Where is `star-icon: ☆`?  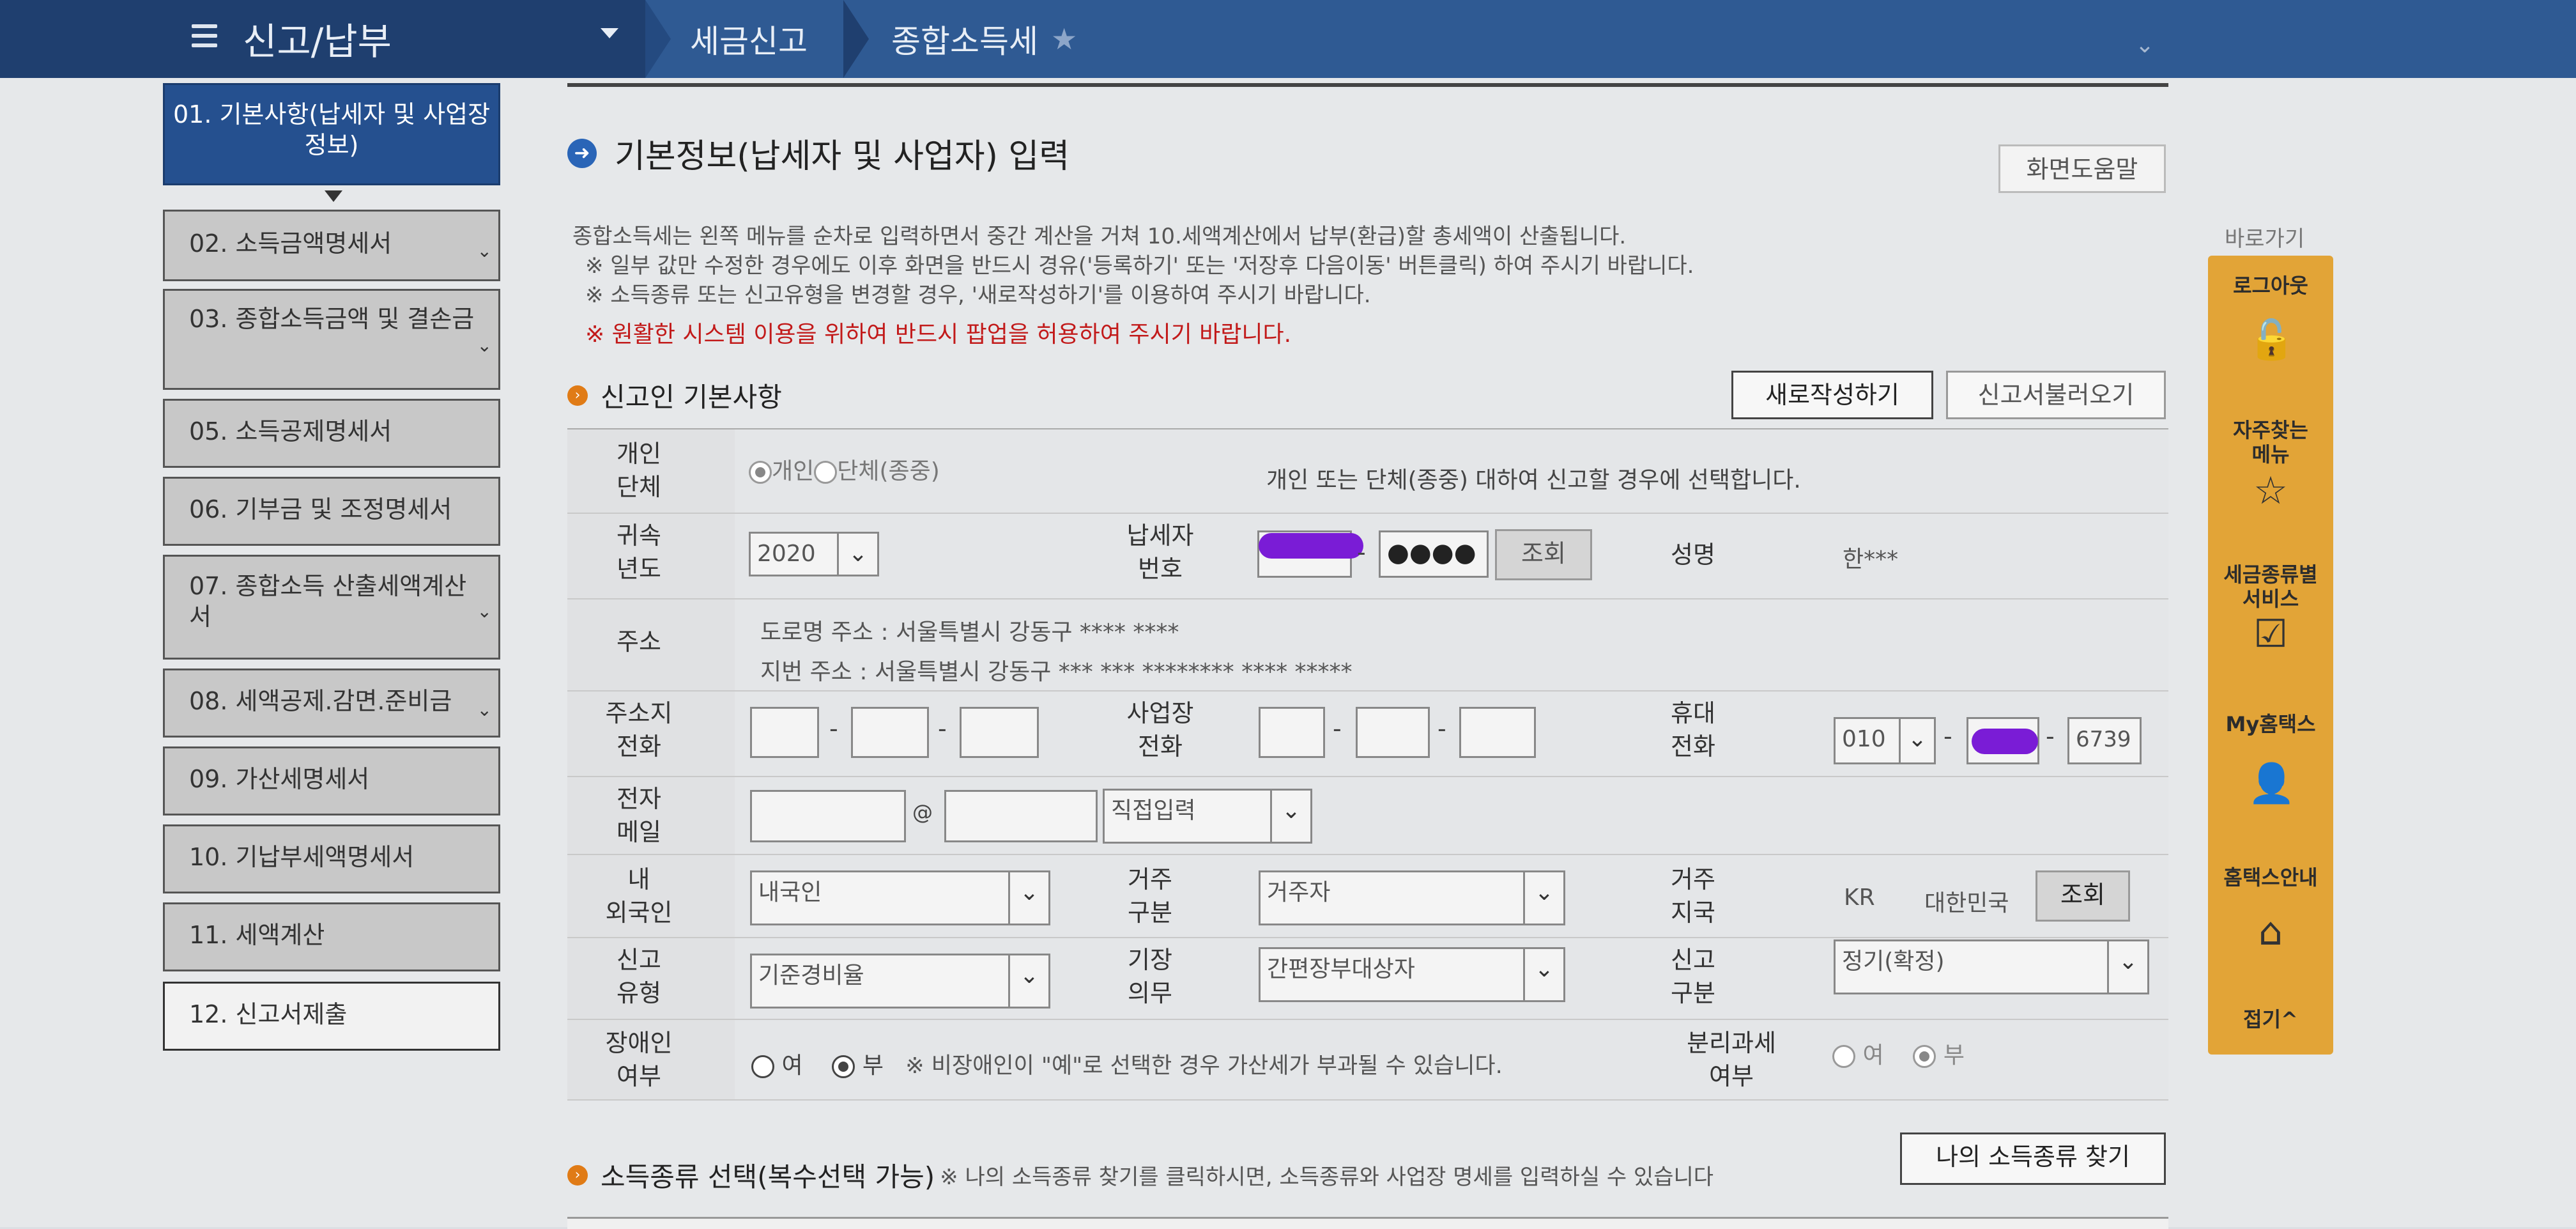 star-icon: ☆ is located at coordinates (2271, 491).